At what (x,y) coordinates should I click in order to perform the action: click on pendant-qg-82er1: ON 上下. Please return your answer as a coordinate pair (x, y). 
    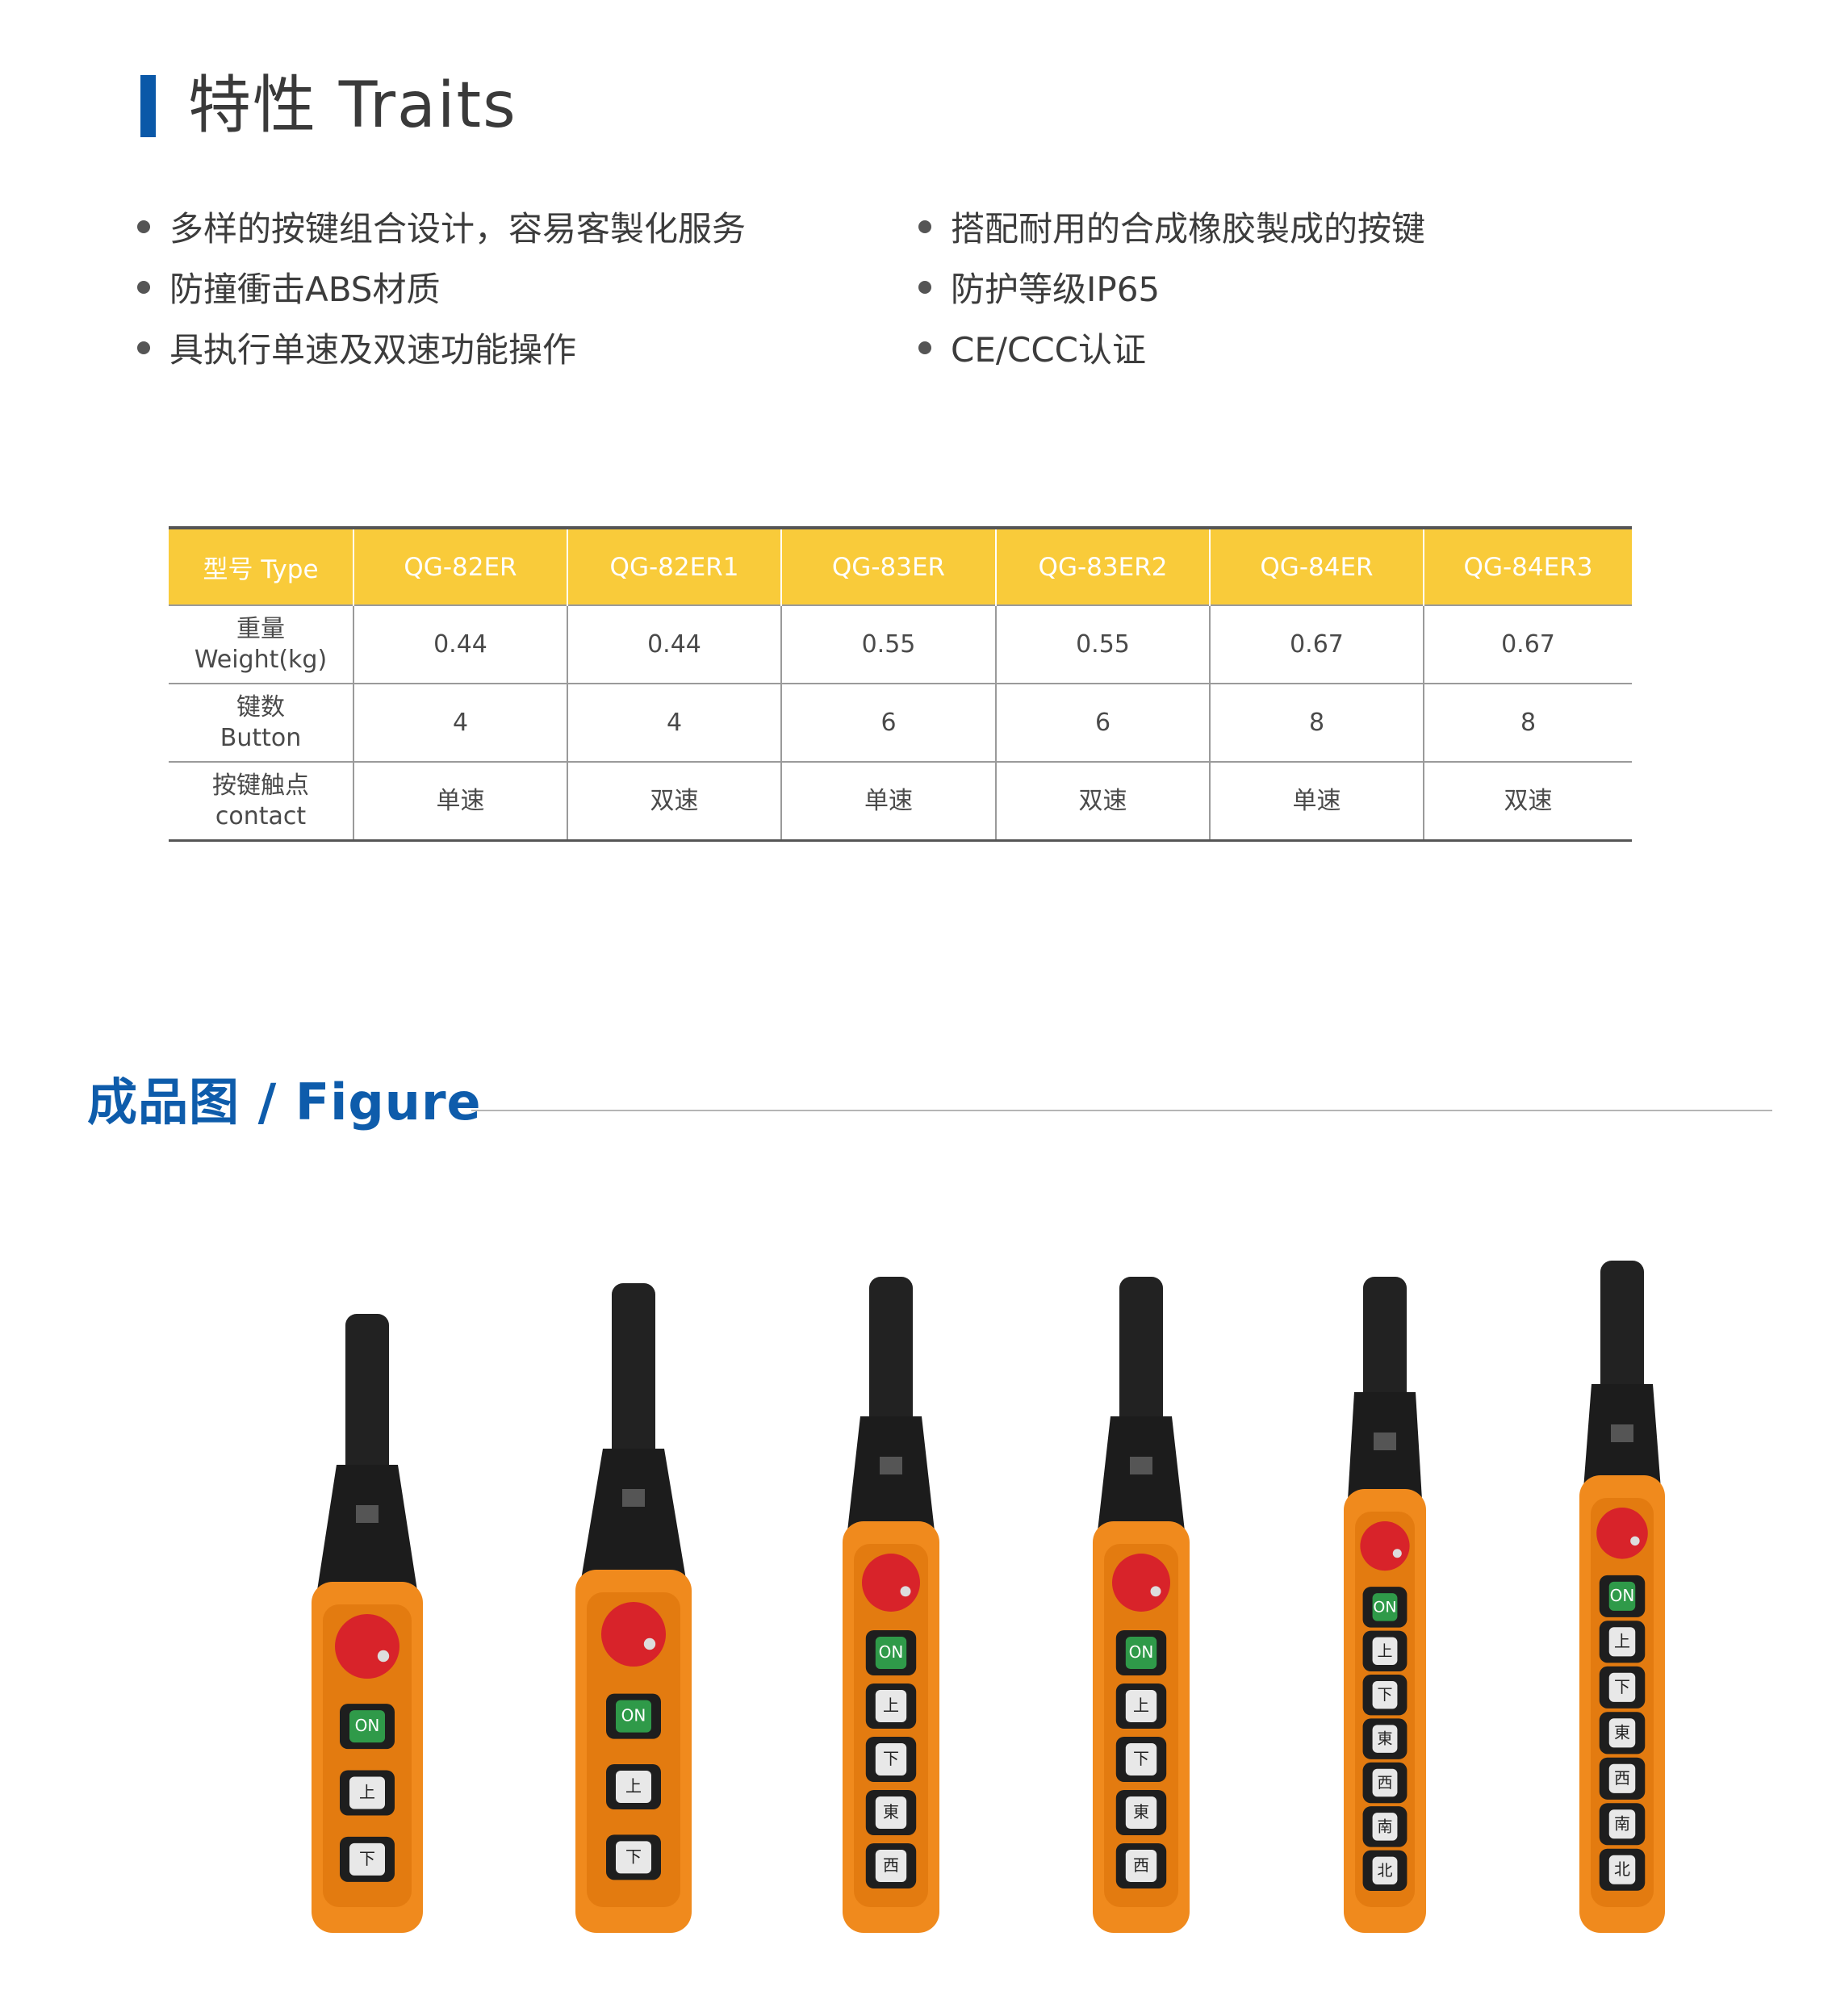
    Looking at the image, I should click on (633, 1608).